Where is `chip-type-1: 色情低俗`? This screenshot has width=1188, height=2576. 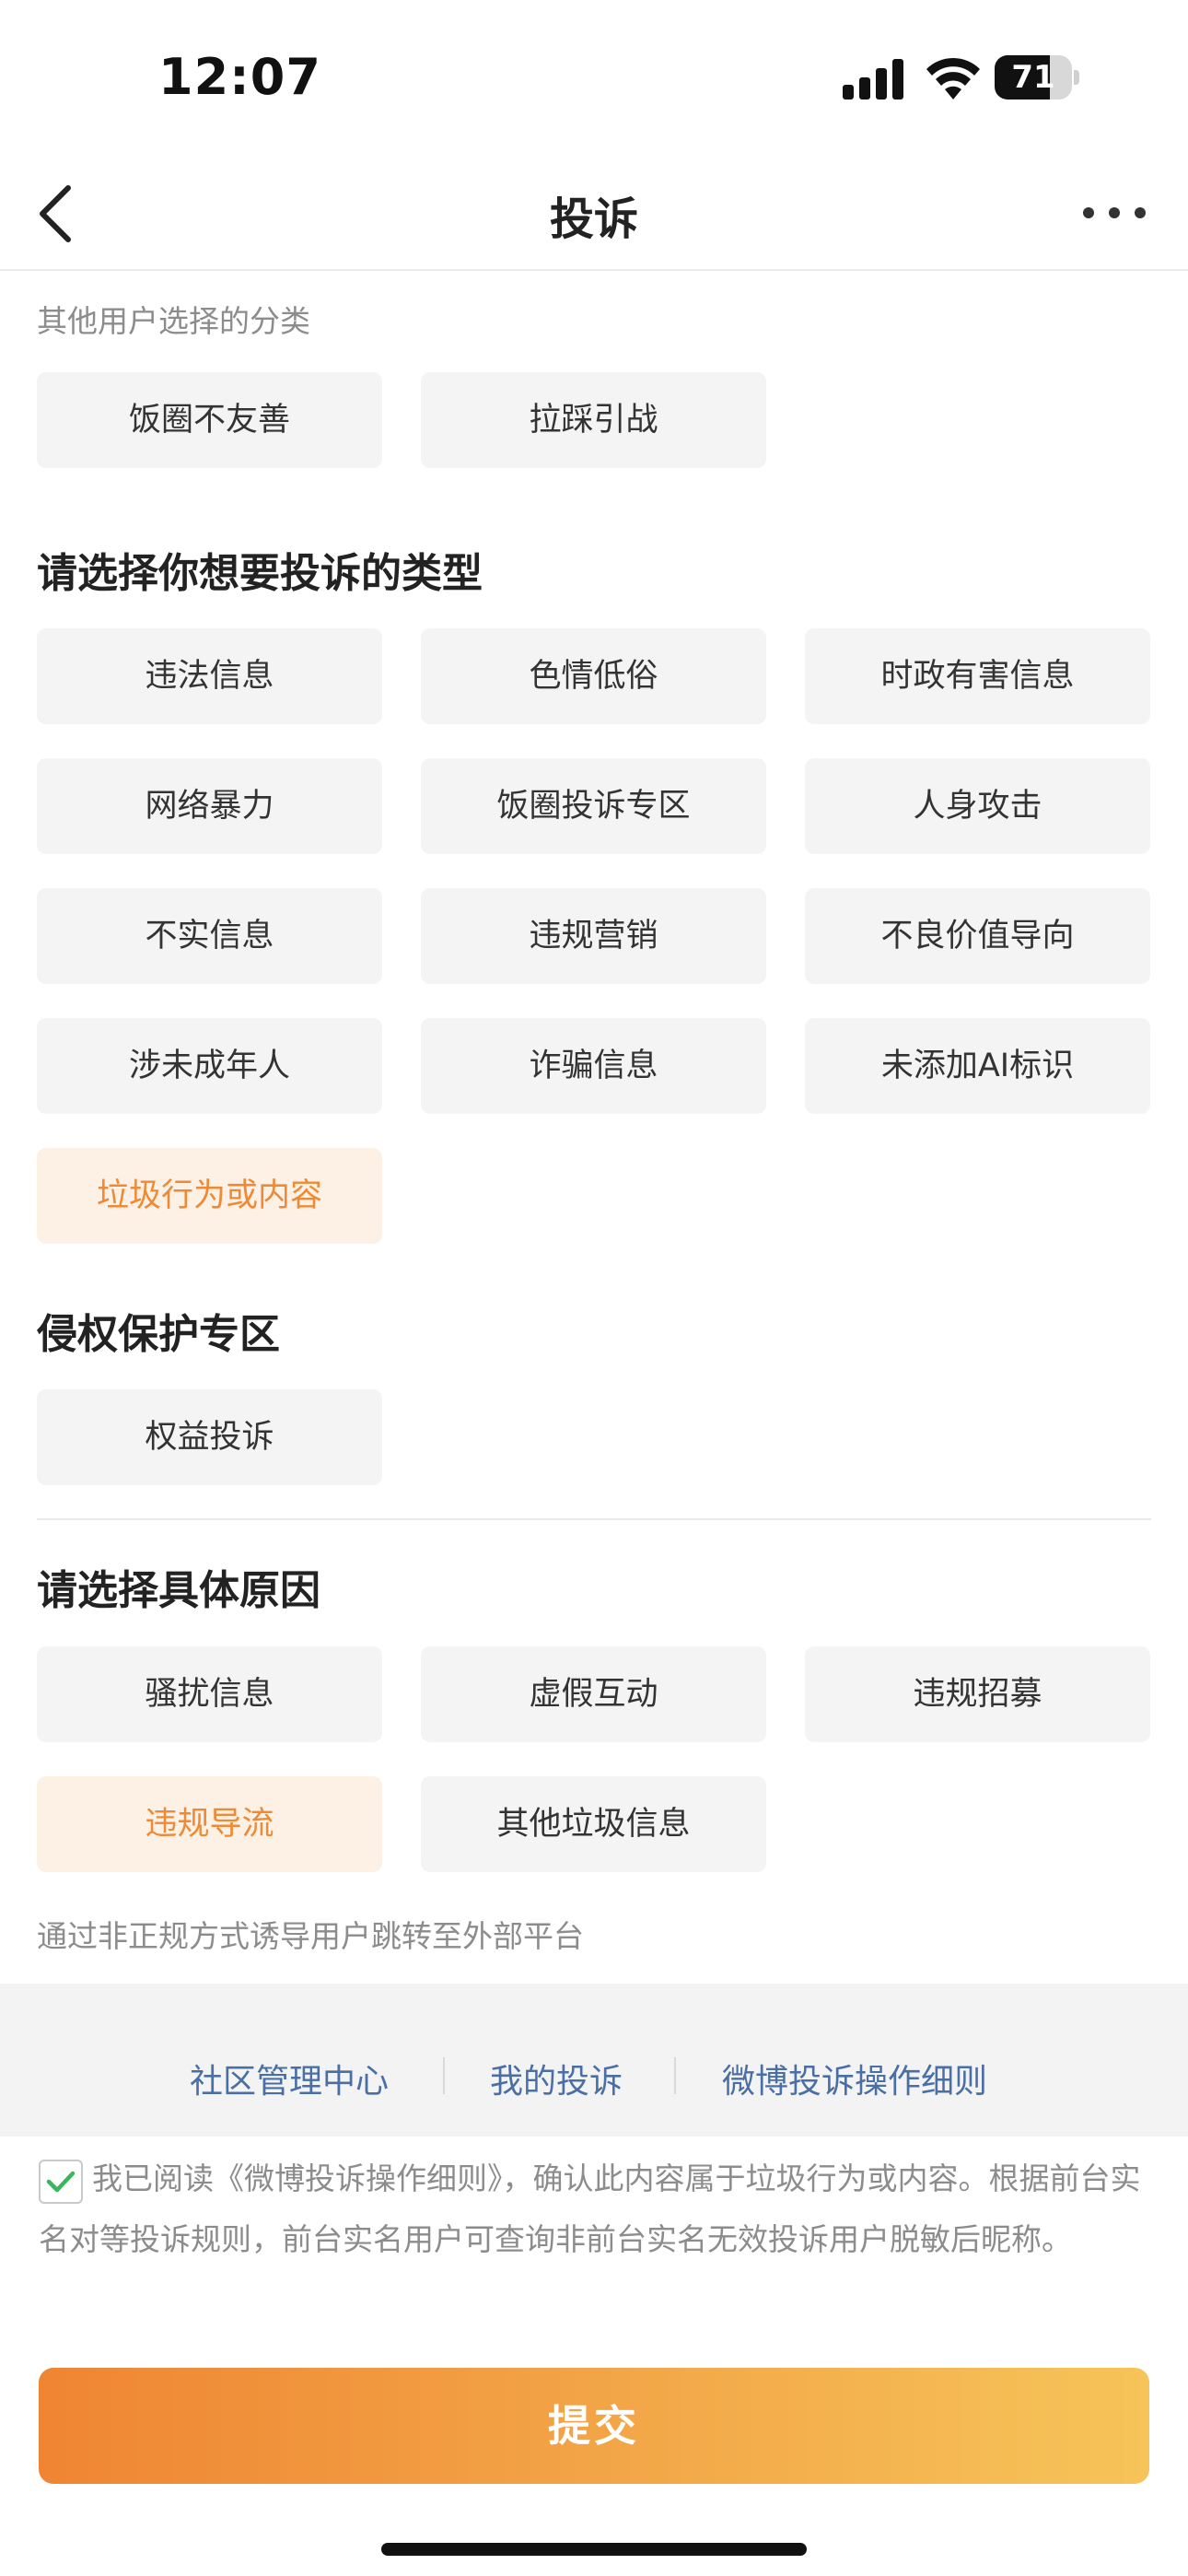
chip-type-1: 色情低俗 is located at coordinates (593, 676).